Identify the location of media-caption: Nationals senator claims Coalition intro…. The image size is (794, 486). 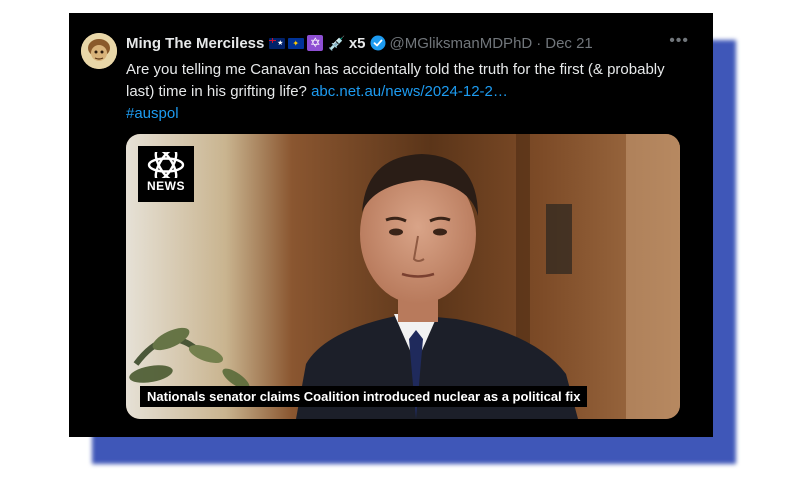
(364, 396).